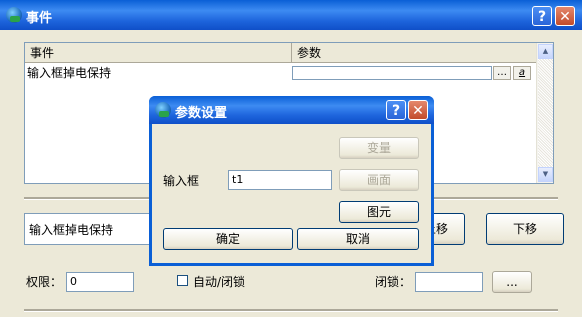 The width and height of the screenshot is (582, 317). I want to click on param-cell-input, so click(392, 73).